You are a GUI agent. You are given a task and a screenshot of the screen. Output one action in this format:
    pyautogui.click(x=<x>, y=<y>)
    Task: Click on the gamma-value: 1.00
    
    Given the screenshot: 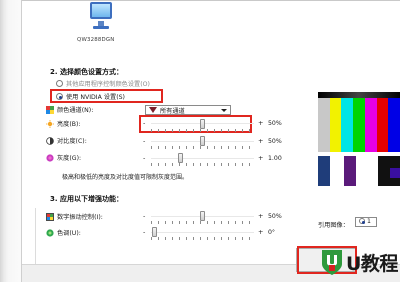 What is the action you would take?
    pyautogui.click(x=275, y=158)
    